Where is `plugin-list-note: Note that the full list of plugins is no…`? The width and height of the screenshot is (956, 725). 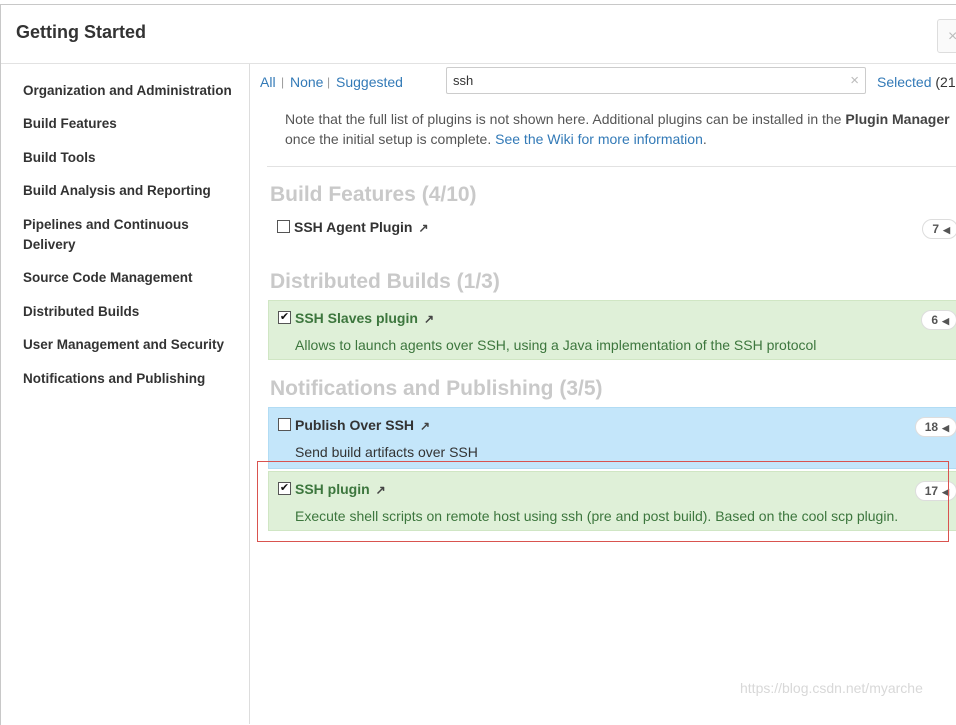
plugin-list-note: Note that the full list of plugins is no… is located at coordinates (611, 138).